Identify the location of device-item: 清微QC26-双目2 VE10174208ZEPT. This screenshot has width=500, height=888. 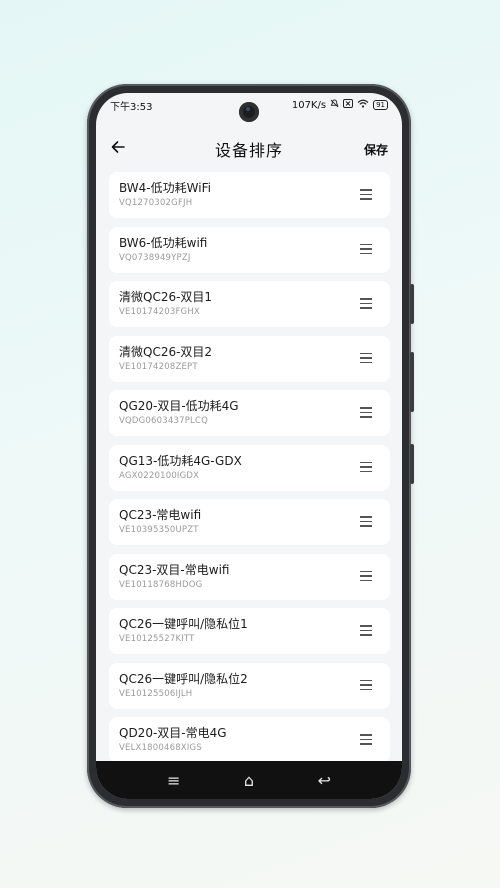
(249, 358).